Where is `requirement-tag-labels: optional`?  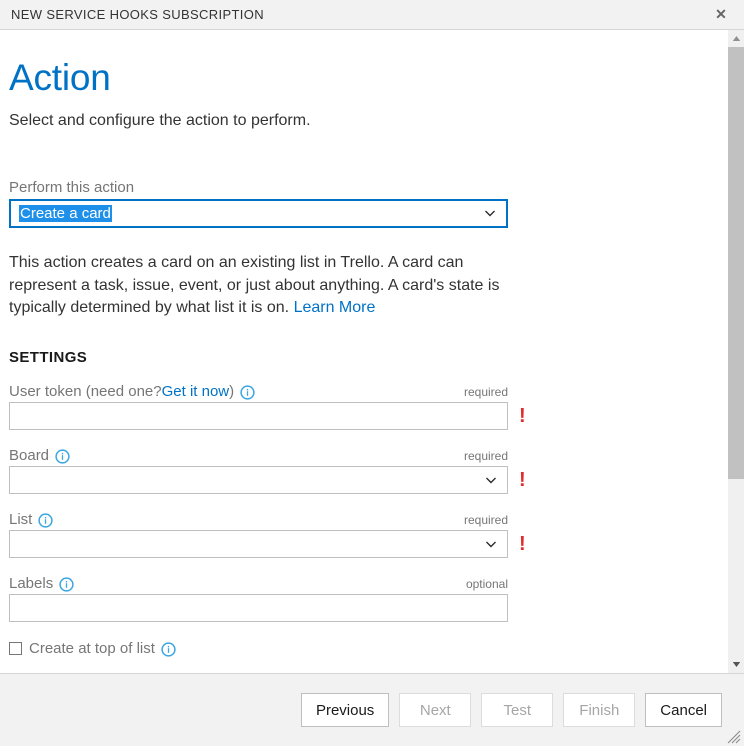
requirement-tag-labels: optional is located at coordinates (486, 584).